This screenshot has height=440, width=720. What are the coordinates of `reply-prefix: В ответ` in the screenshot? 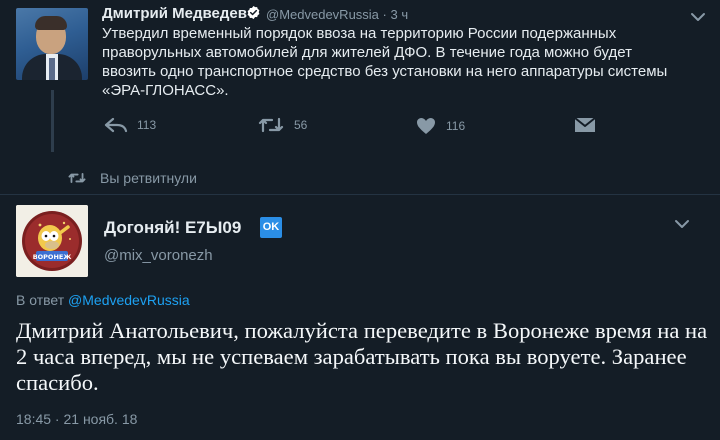 It's located at (40, 300).